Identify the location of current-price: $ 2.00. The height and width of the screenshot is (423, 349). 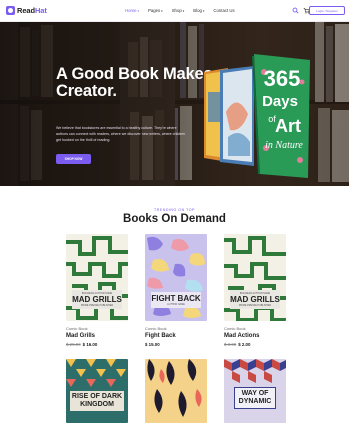
(244, 344).